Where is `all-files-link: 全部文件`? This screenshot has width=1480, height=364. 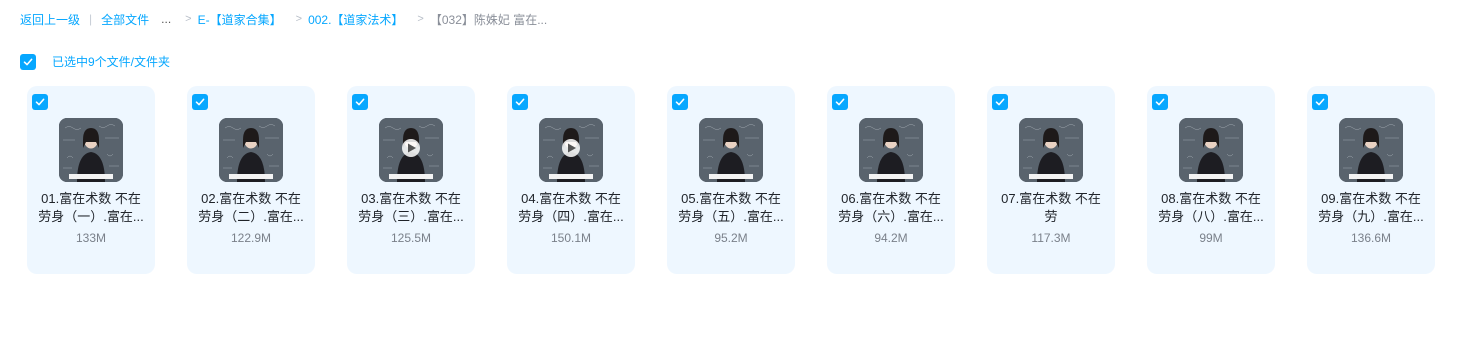 all-files-link: 全部文件 is located at coordinates (125, 19).